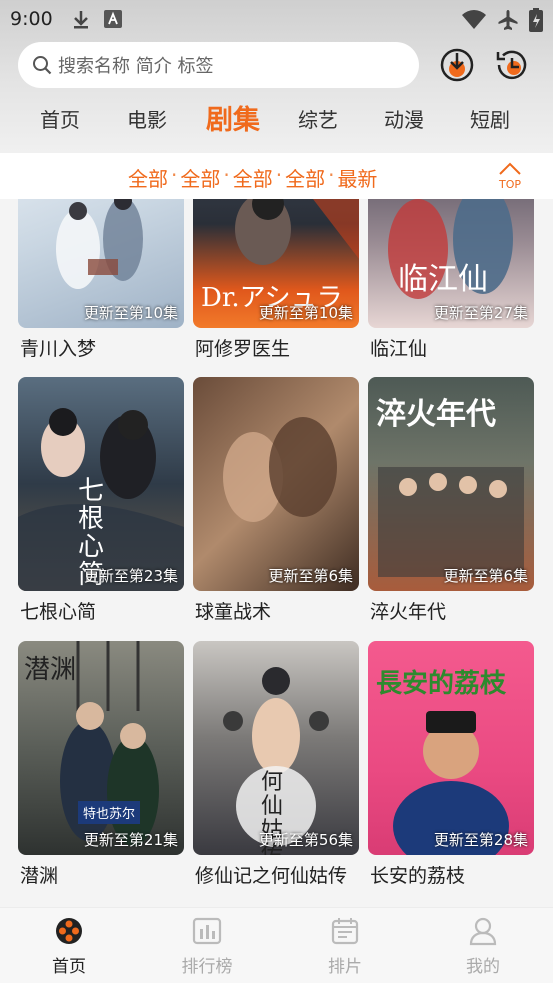 This screenshot has width=553, height=983. Describe the element at coordinates (101, 748) in the screenshot. I see `poster-image: 潜渊 特也苏尔 更新至第21集` at that location.